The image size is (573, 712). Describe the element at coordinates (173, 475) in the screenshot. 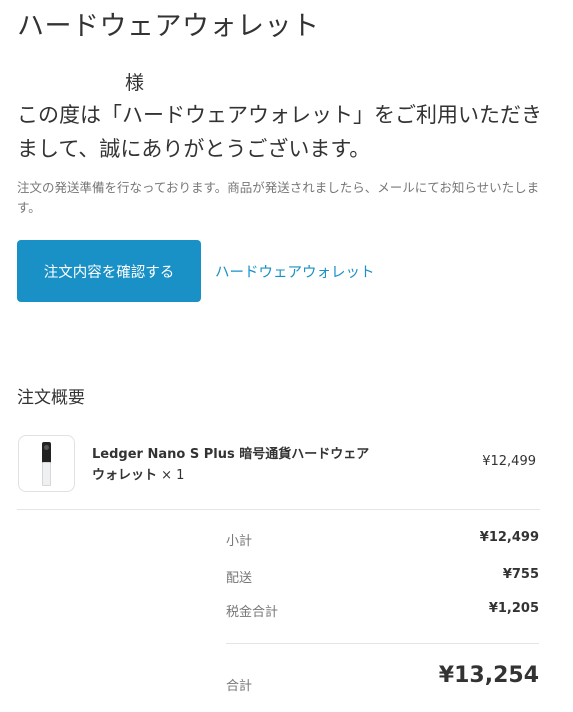

I see `line-item-quantity: × 1` at that location.